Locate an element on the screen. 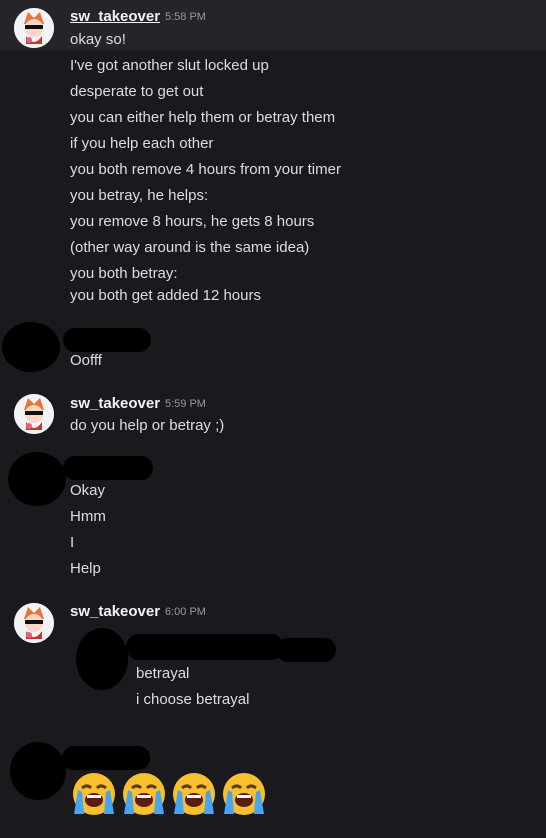 Image resolution: width=546 pixels, height=838 pixels. message-text: I is located at coordinates (72, 542).